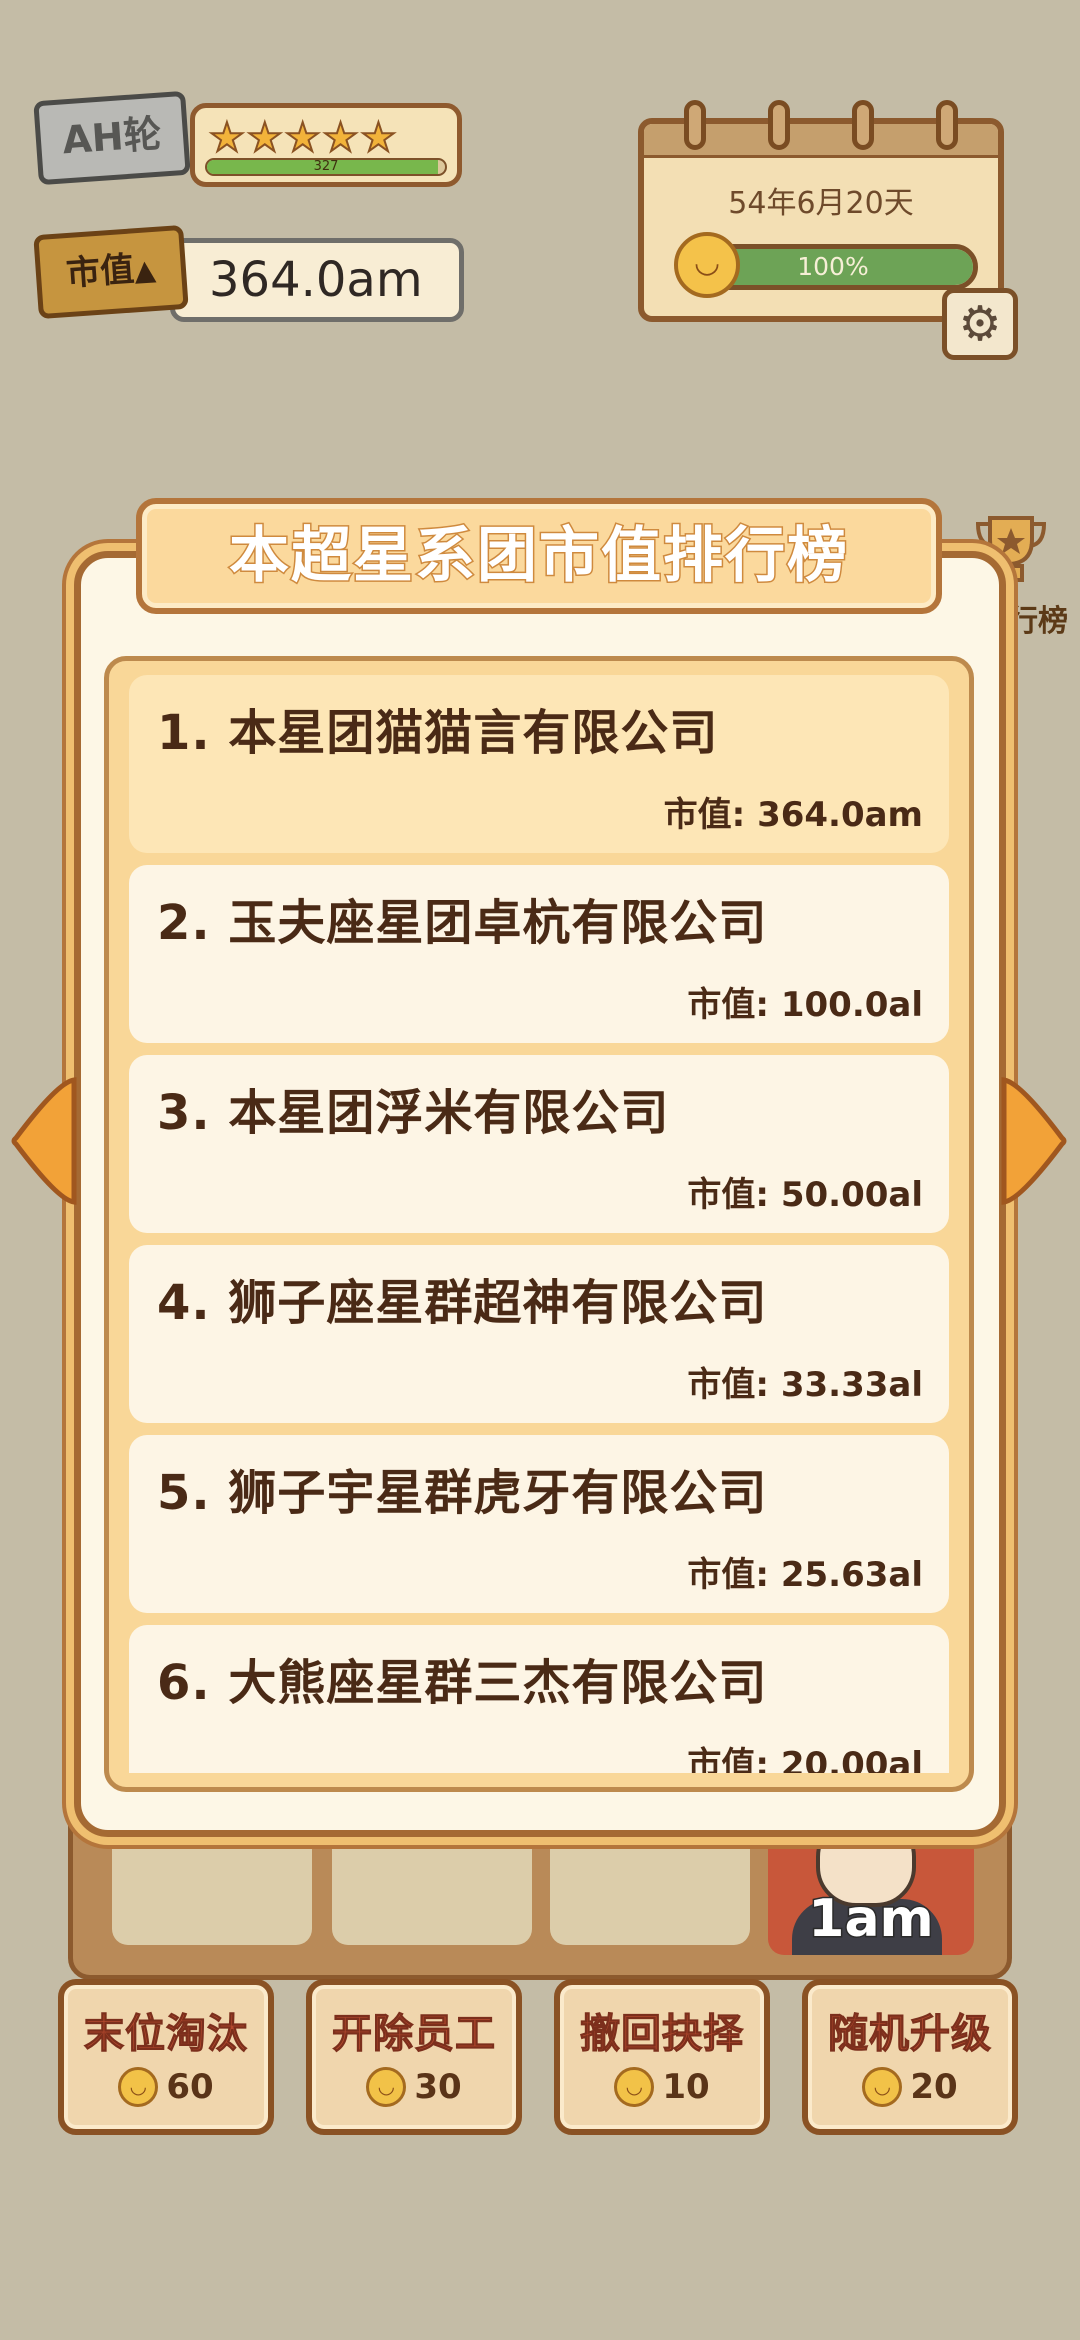 The height and width of the screenshot is (2340, 1080). I want to click on company-name: 6. 大熊座星群三杰有限公司, so click(462, 1683).